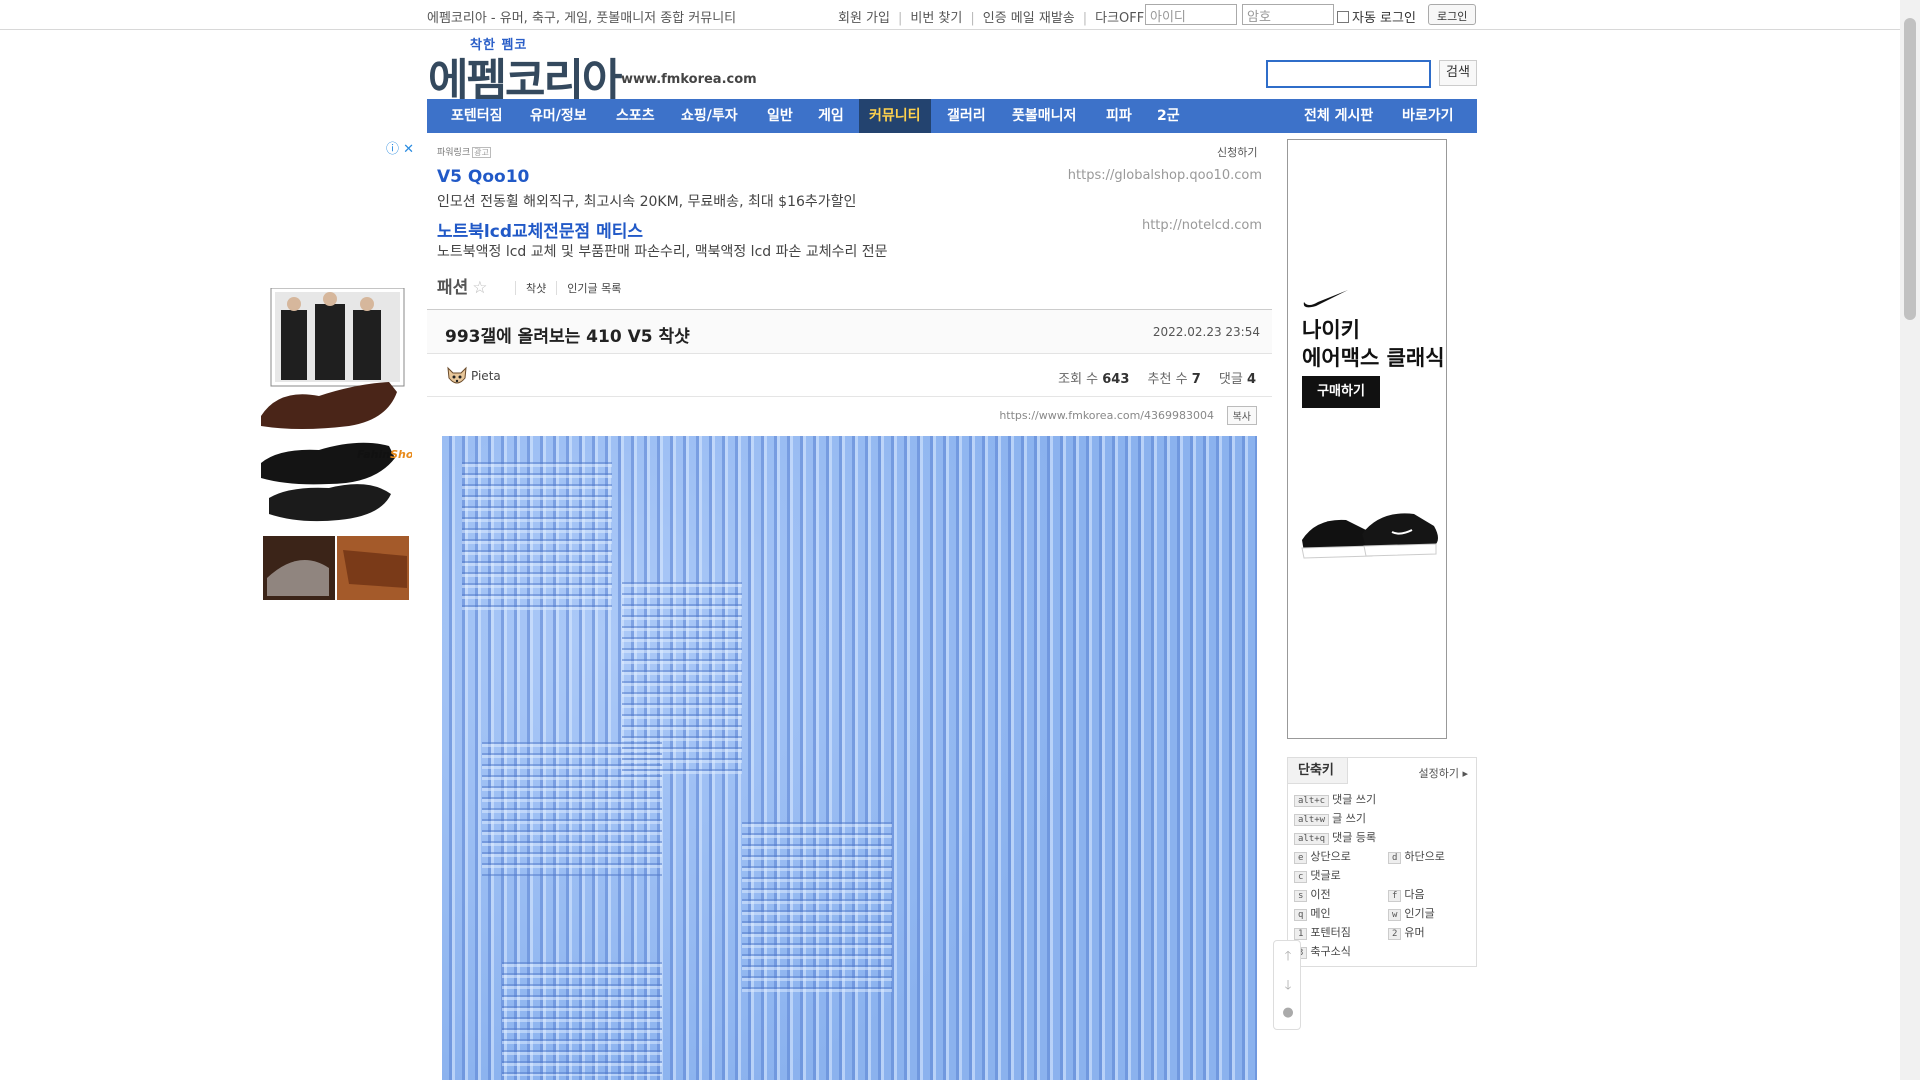 The height and width of the screenshot is (1080, 1920). What do you see at coordinates (1369, 536) in the screenshot?
I see `sneaker-image` at bounding box center [1369, 536].